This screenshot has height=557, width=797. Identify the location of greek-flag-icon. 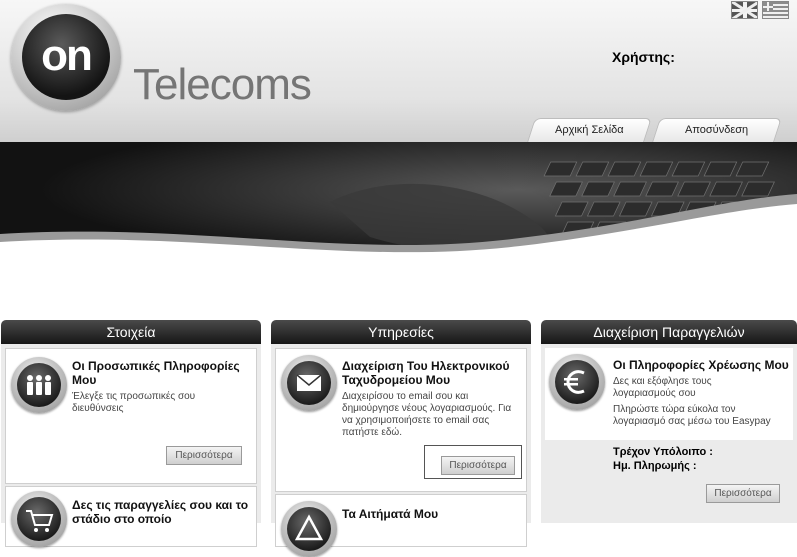
(775, 10).